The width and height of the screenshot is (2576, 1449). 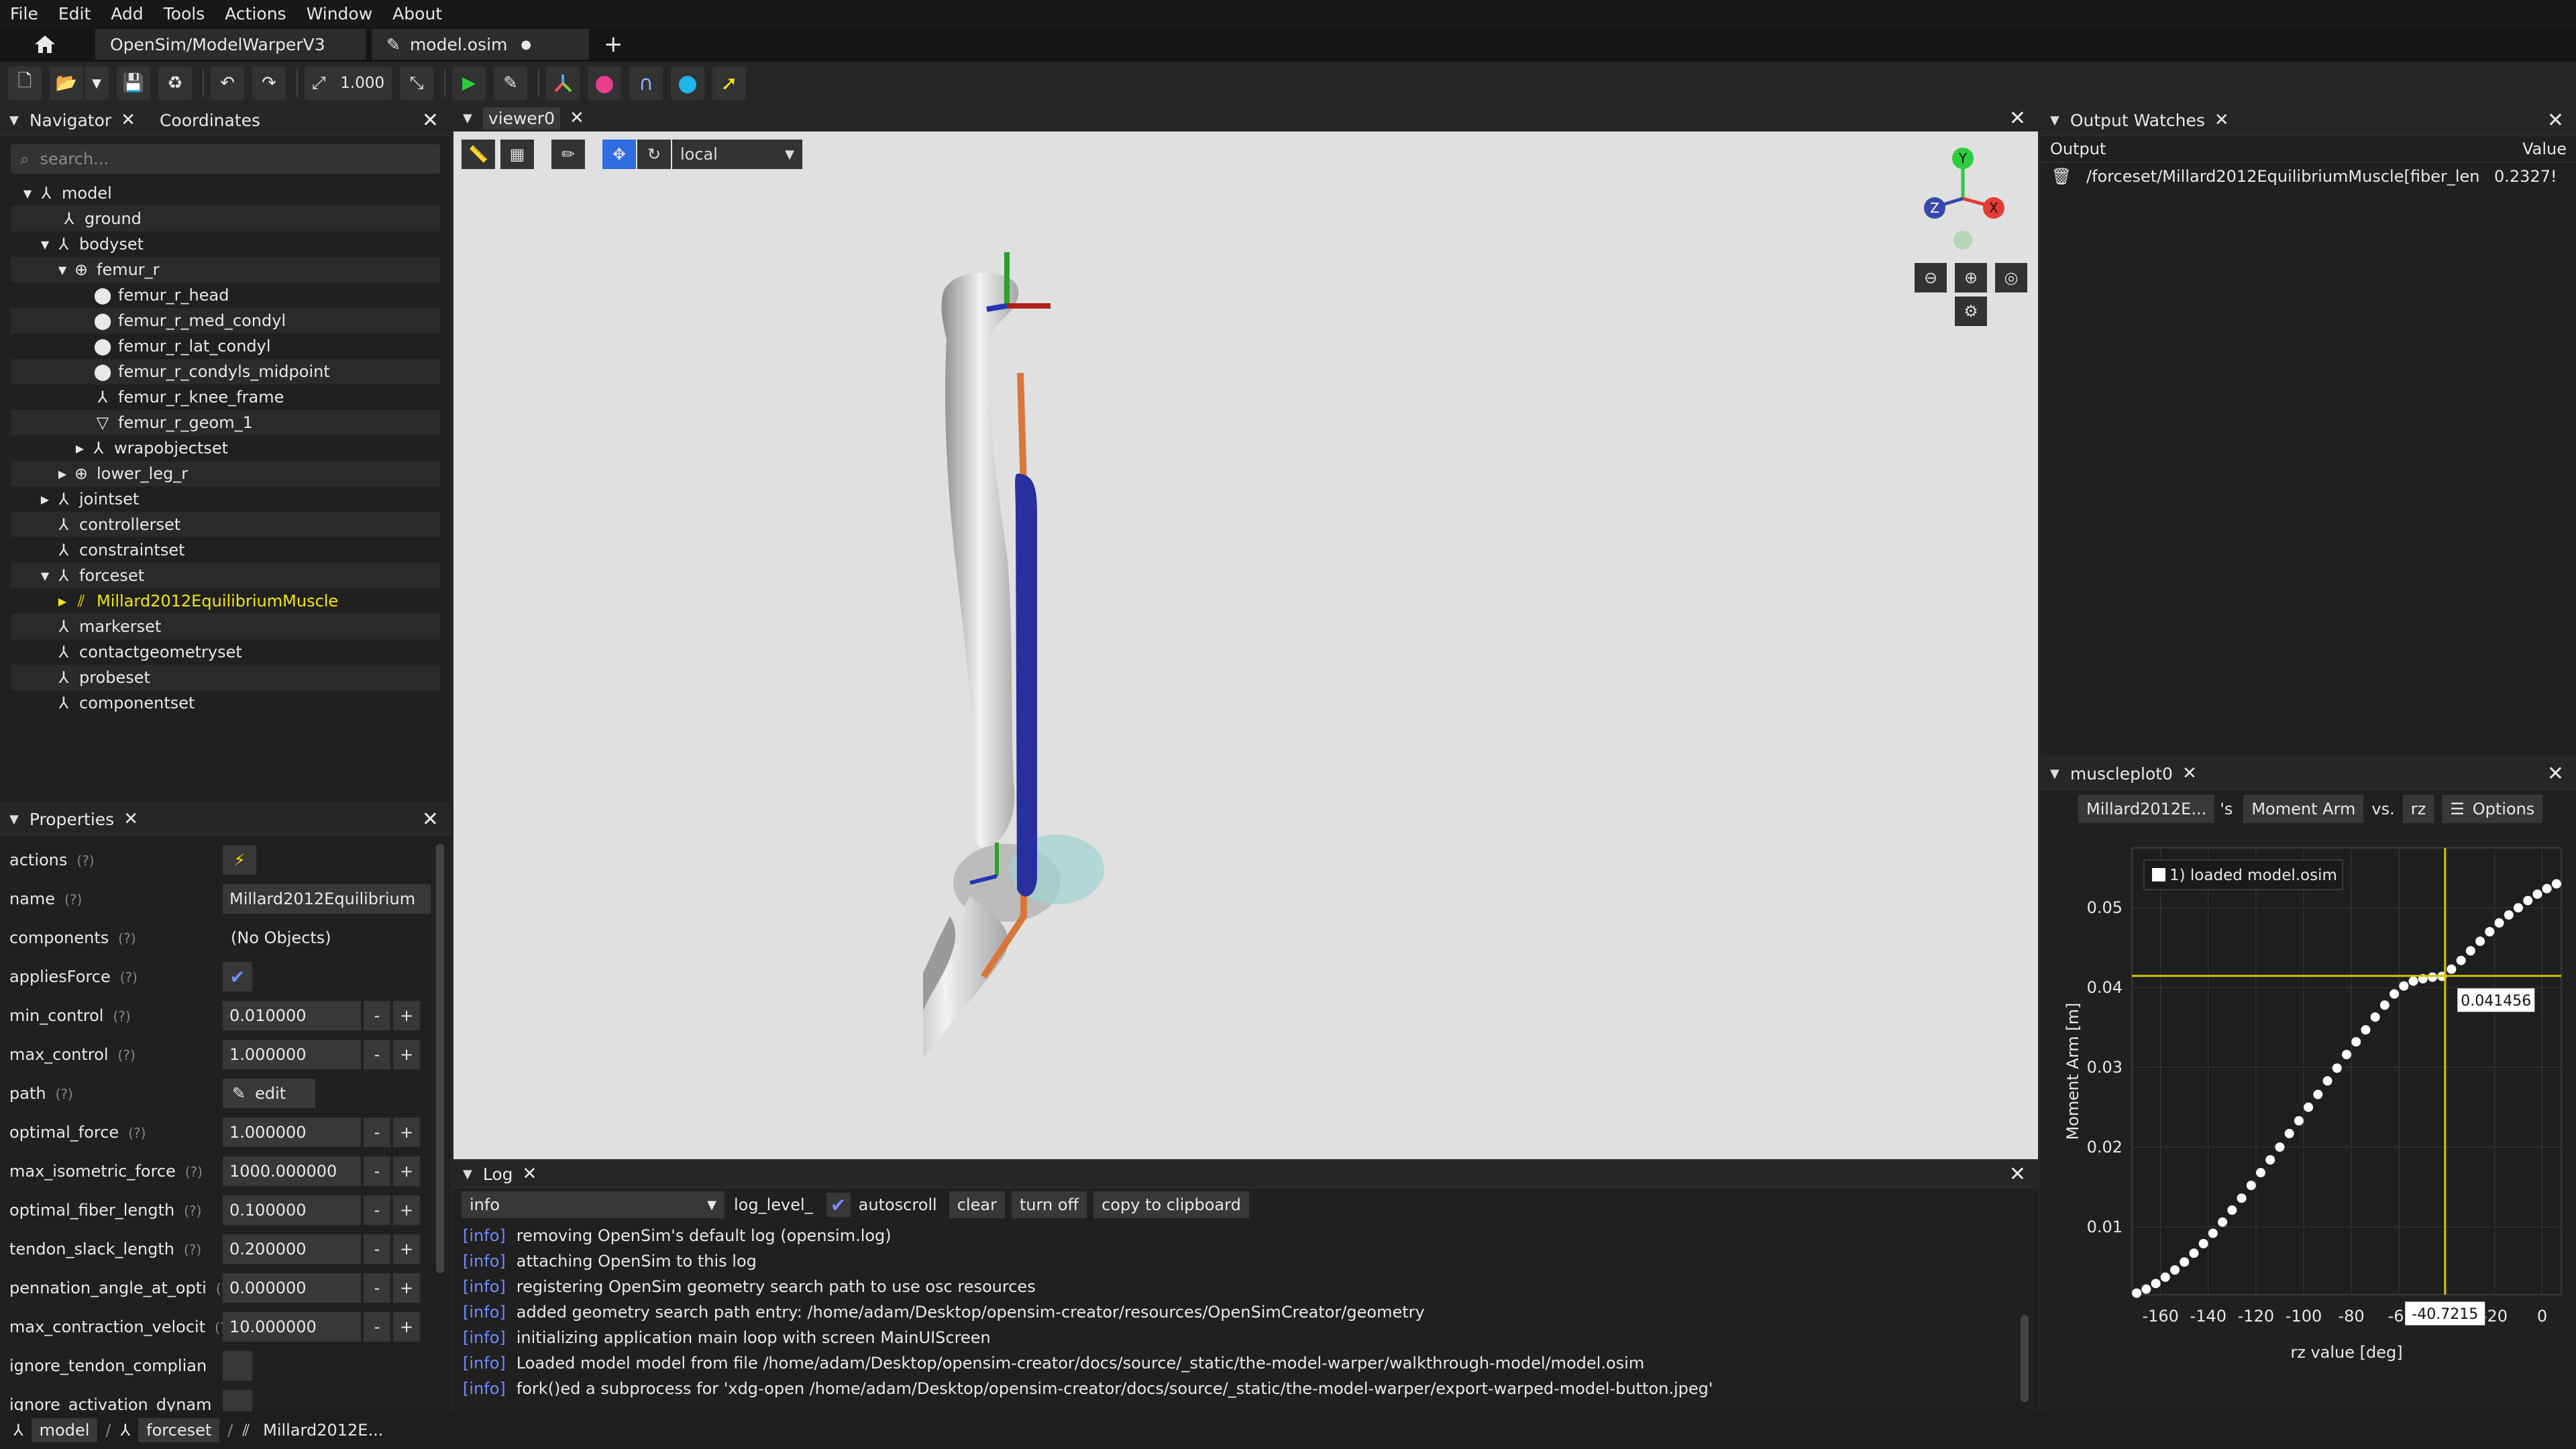 What do you see at coordinates (646, 83) in the screenshot?
I see `show-wrap-button: ∩` at bounding box center [646, 83].